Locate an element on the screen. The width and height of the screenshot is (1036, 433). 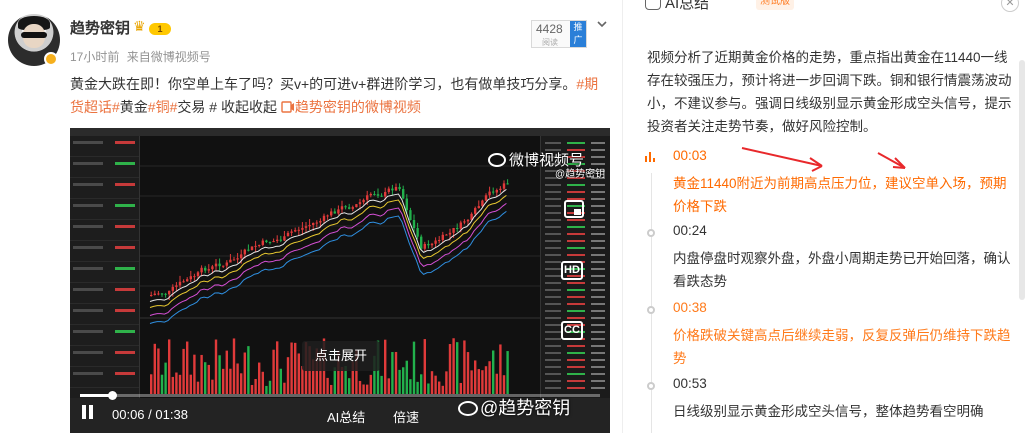
cc-subtitle-button: CC is located at coordinates (574, 333).